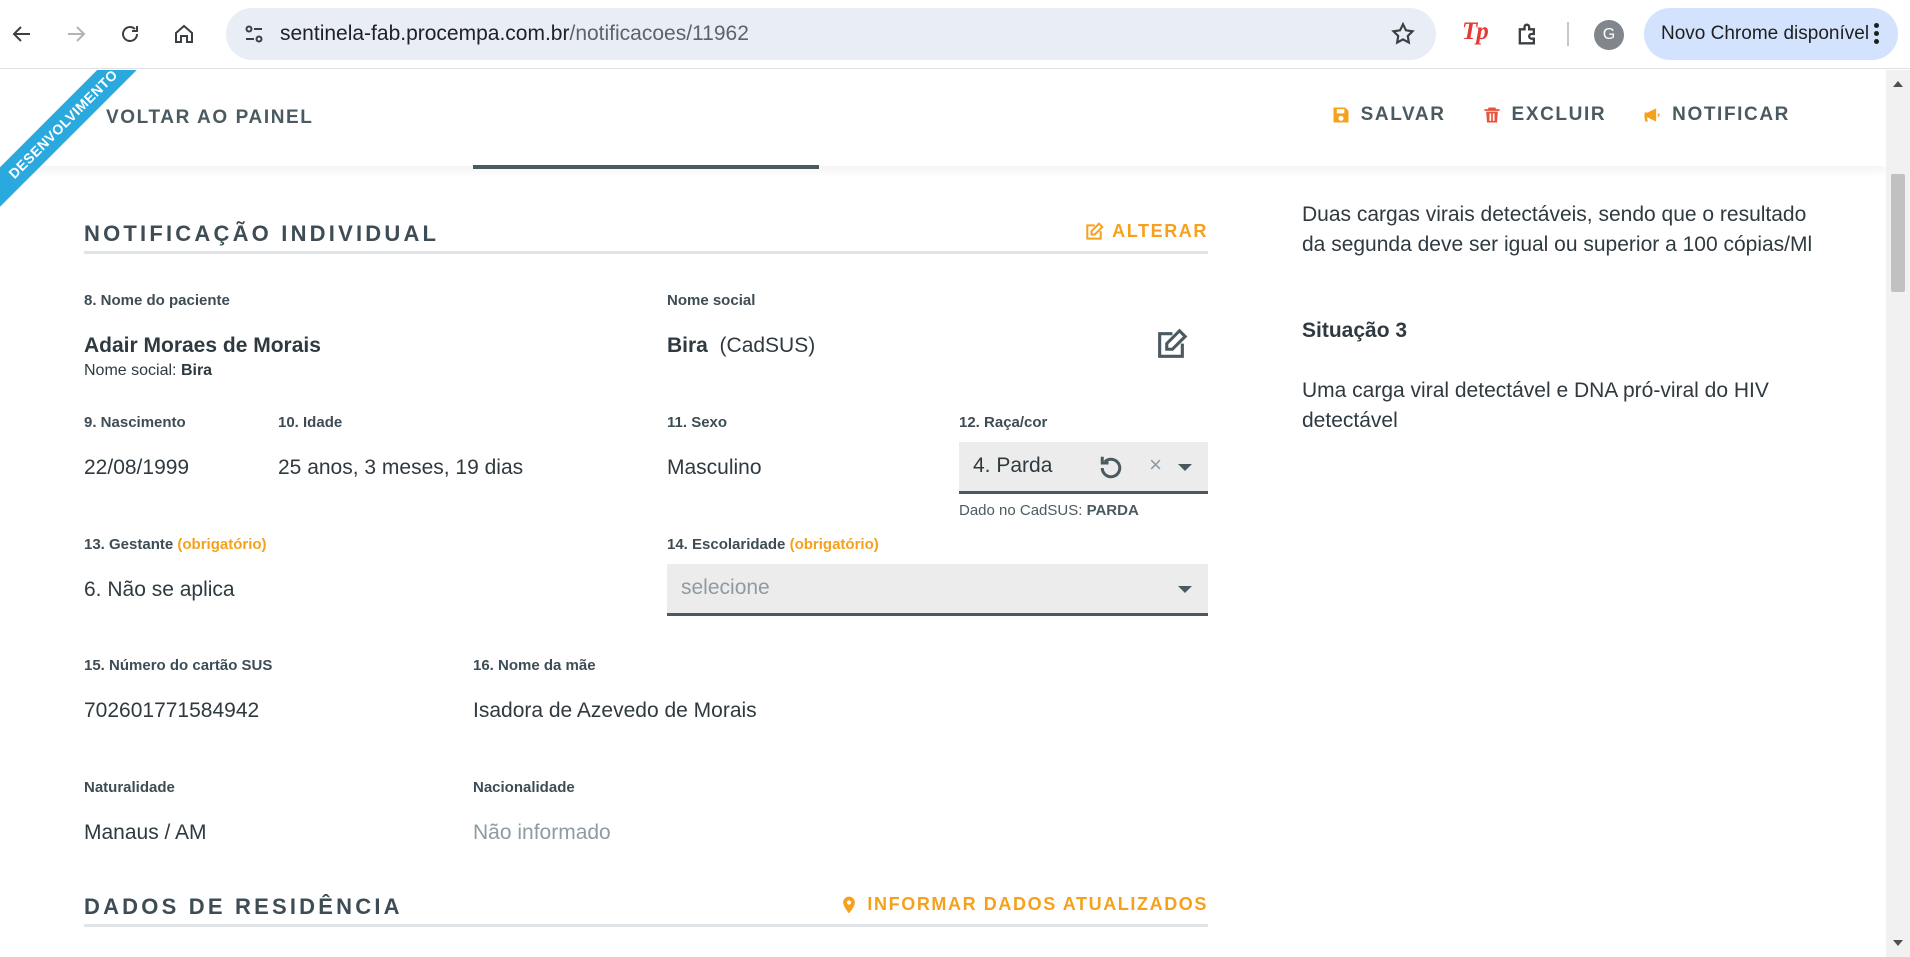 The image size is (1910, 957). I want to click on map-pin-icon, so click(849, 904).